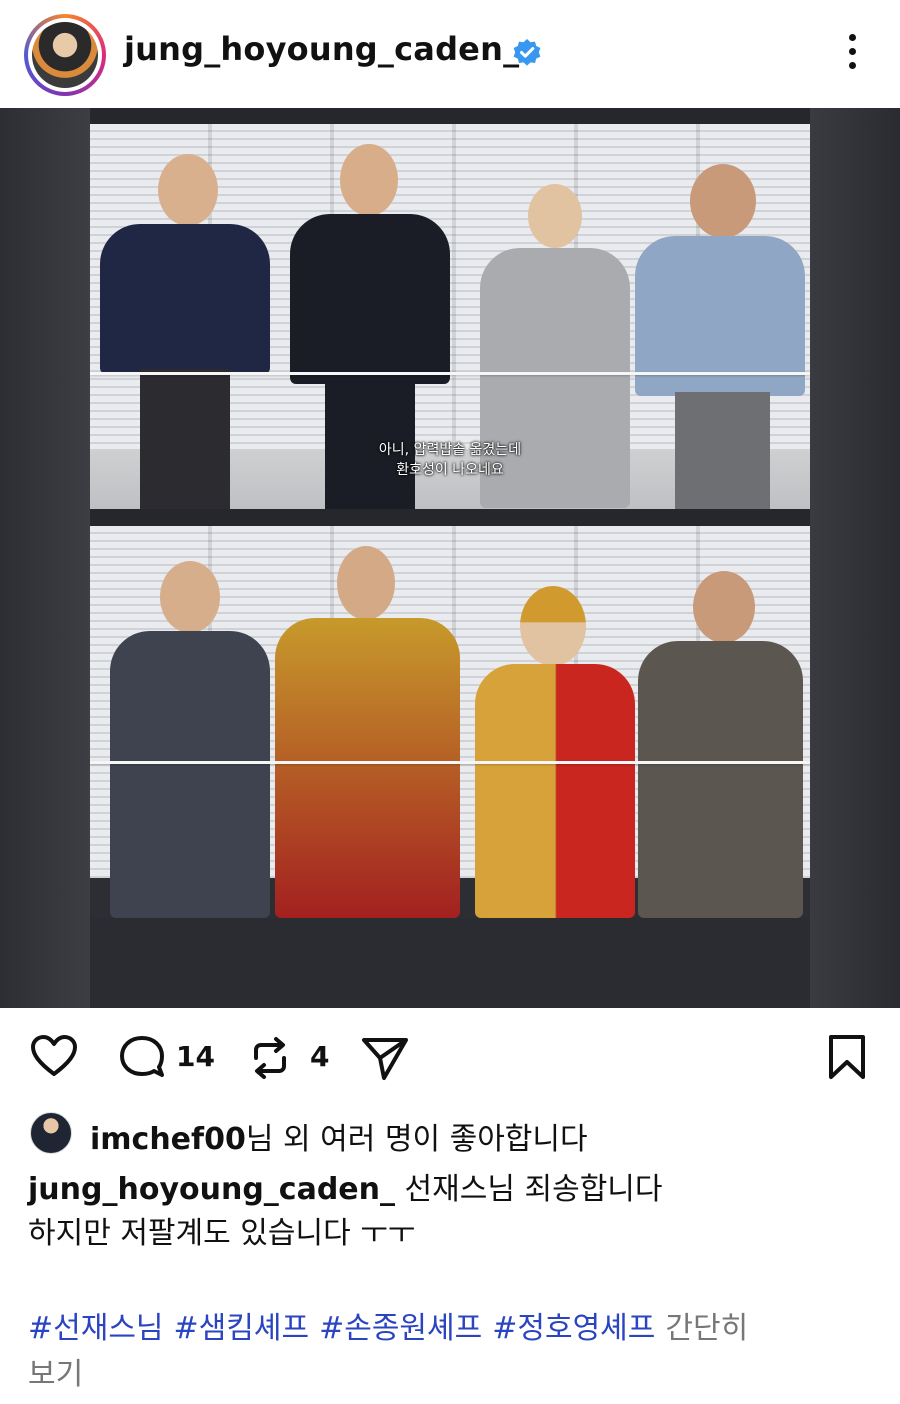  What do you see at coordinates (168, 1139) in the screenshot?
I see `liker-username: imchef00` at bounding box center [168, 1139].